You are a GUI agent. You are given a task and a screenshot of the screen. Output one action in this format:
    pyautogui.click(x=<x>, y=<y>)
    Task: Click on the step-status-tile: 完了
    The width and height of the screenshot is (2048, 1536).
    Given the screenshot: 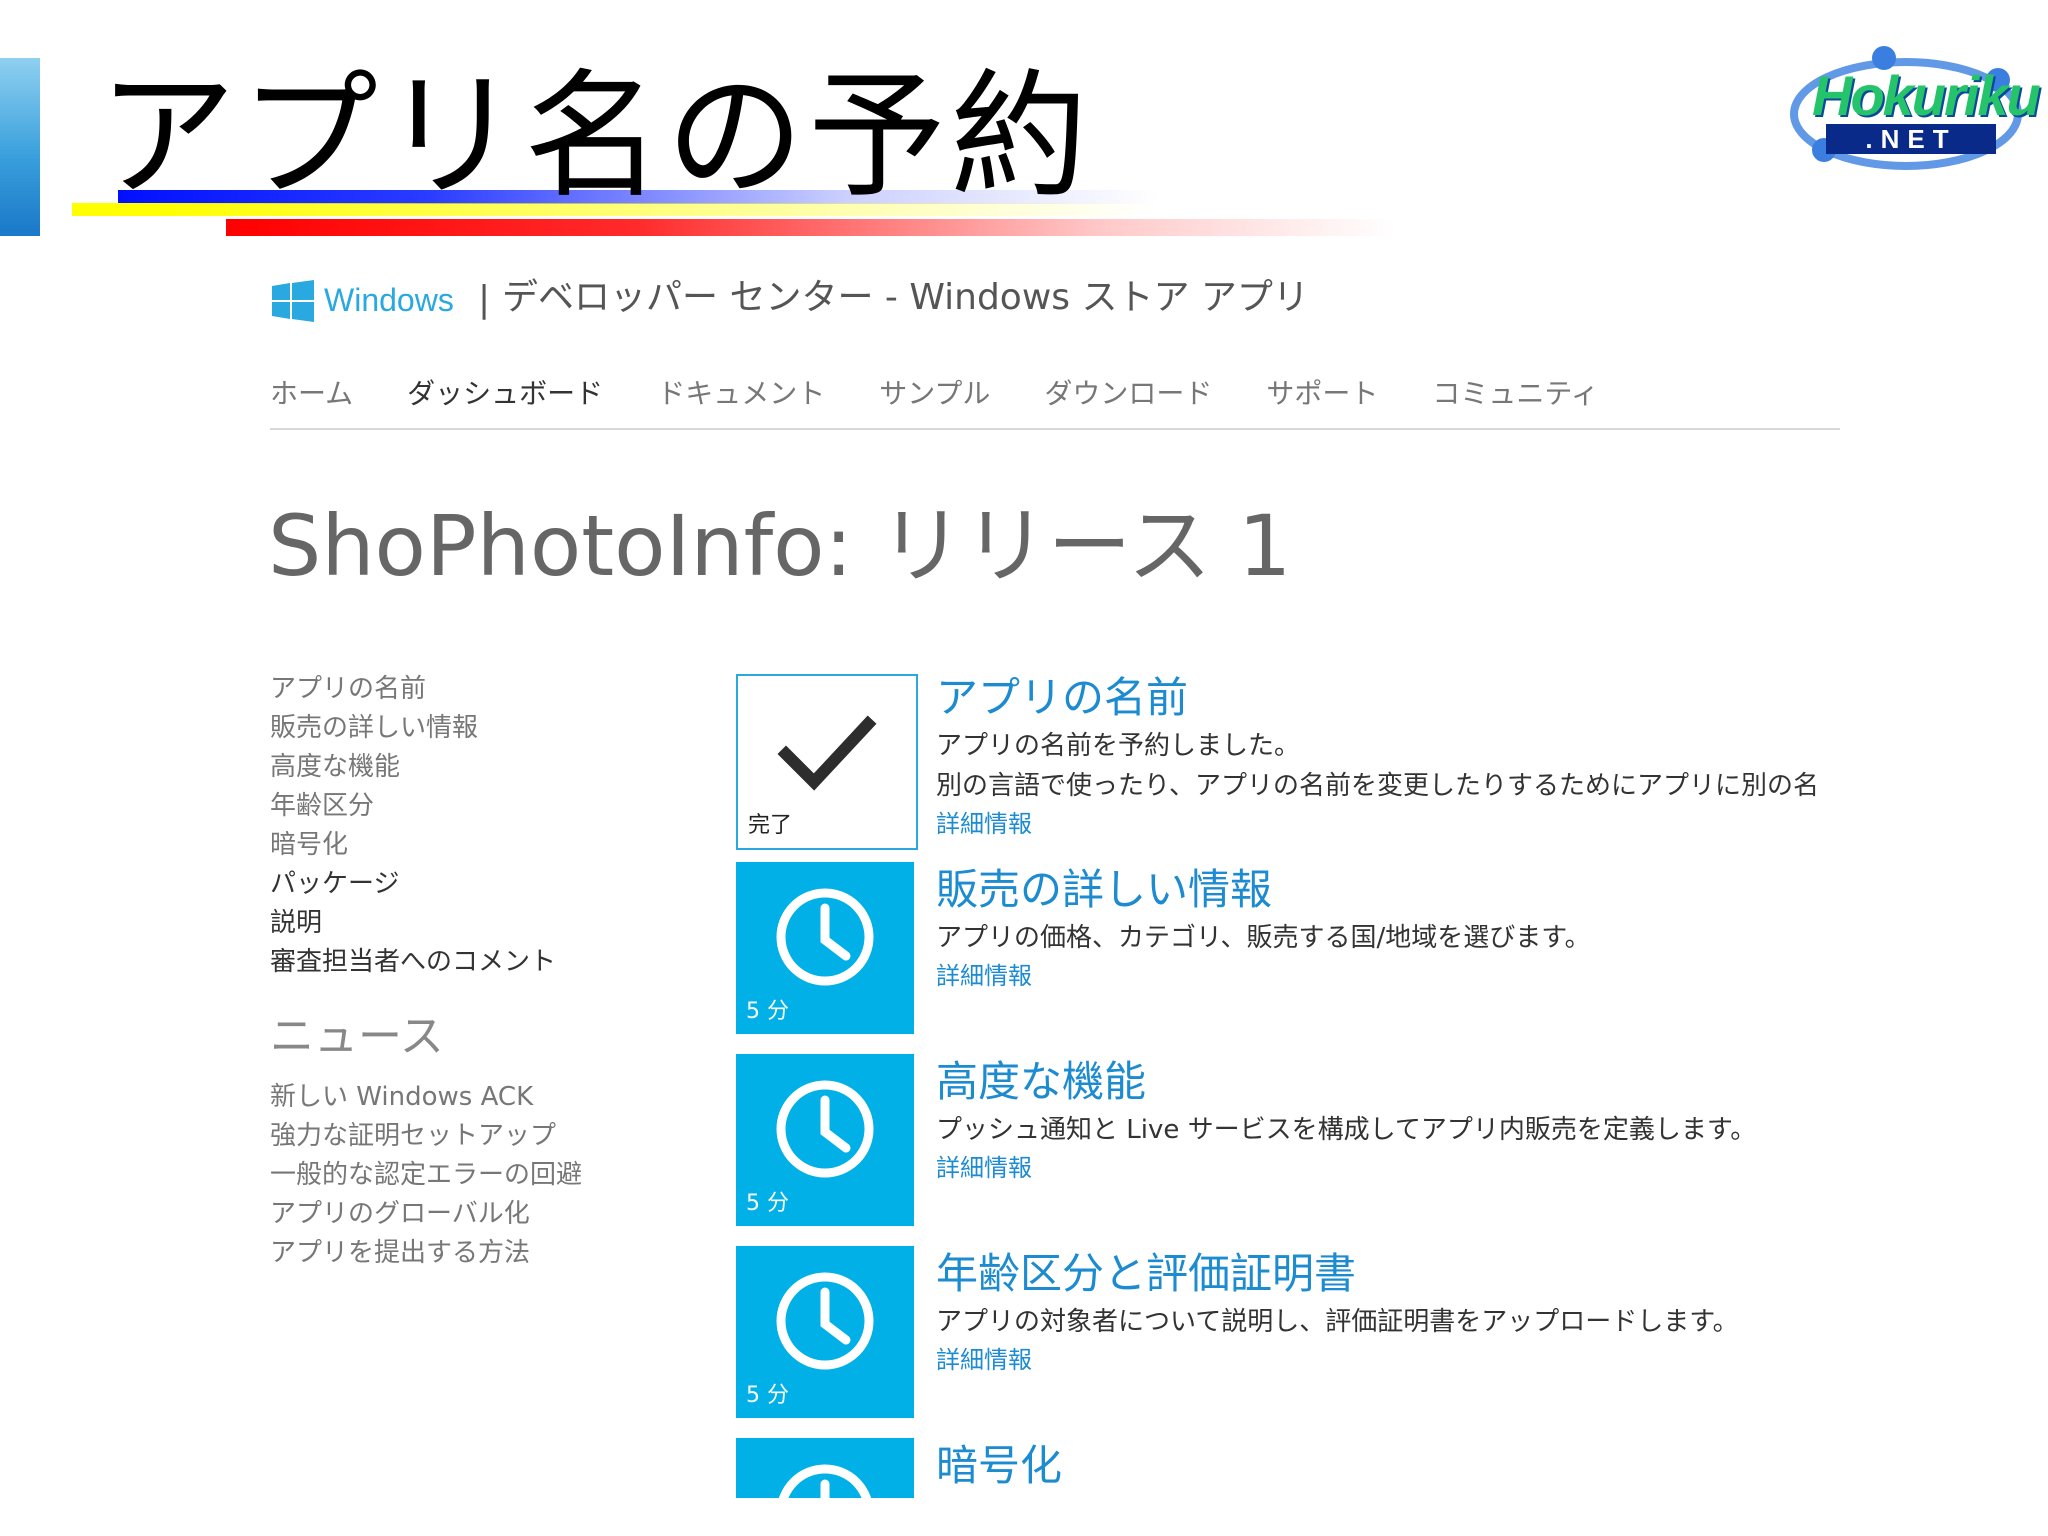 What is the action you would take?
    pyautogui.click(x=827, y=762)
    